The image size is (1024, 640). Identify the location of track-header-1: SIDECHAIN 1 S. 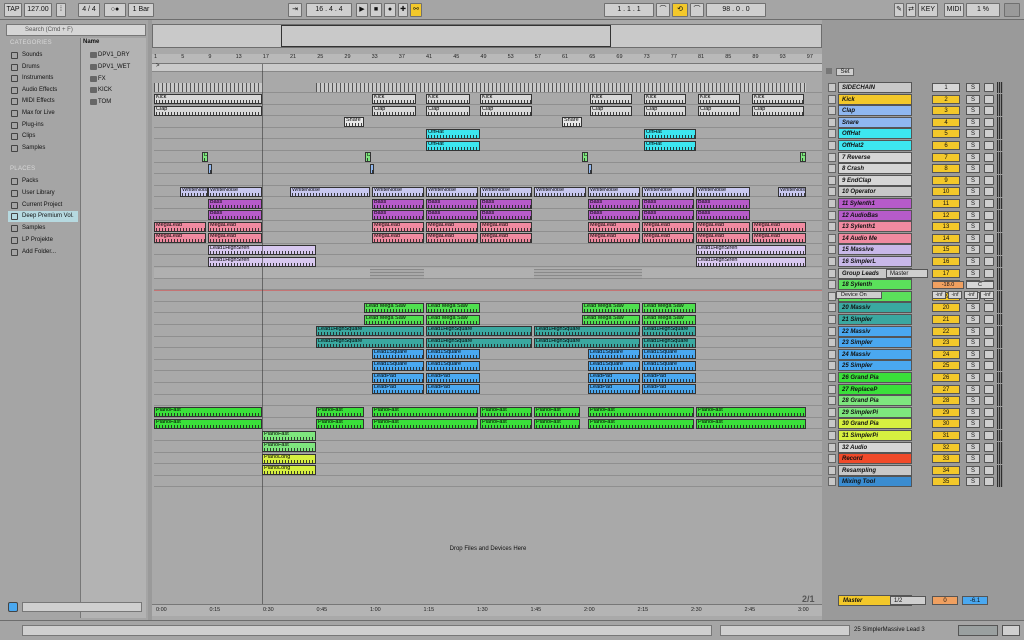
(917, 87).